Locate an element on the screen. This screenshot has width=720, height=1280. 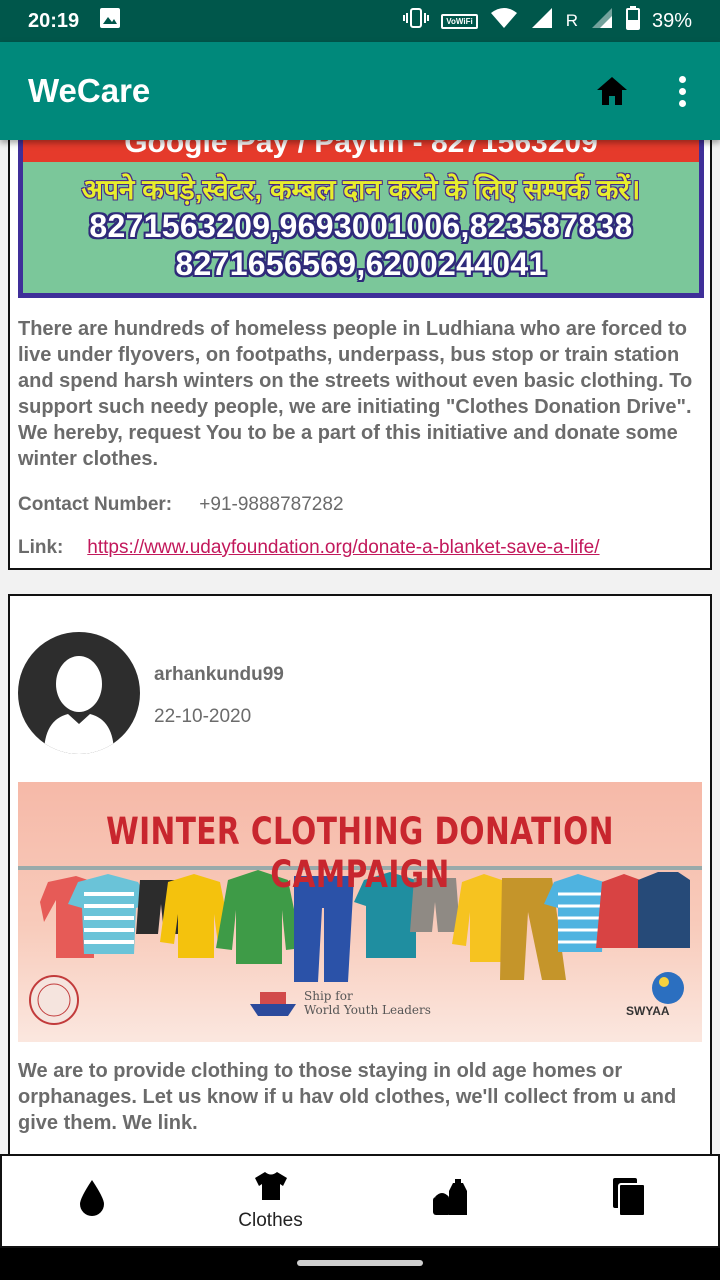
ship-logo-text: Ship for World Youth Leaders is located at coordinates (367, 1003).